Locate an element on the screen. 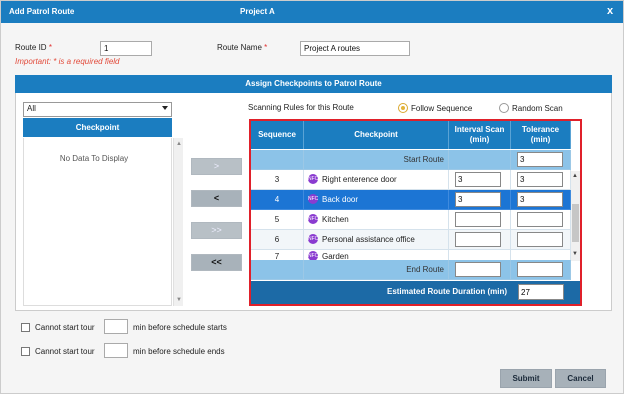 The width and height of the screenshot is (624, 394). dialog-titlebar: Add Patrol Route Project A x is located at coordinates (312, 12).